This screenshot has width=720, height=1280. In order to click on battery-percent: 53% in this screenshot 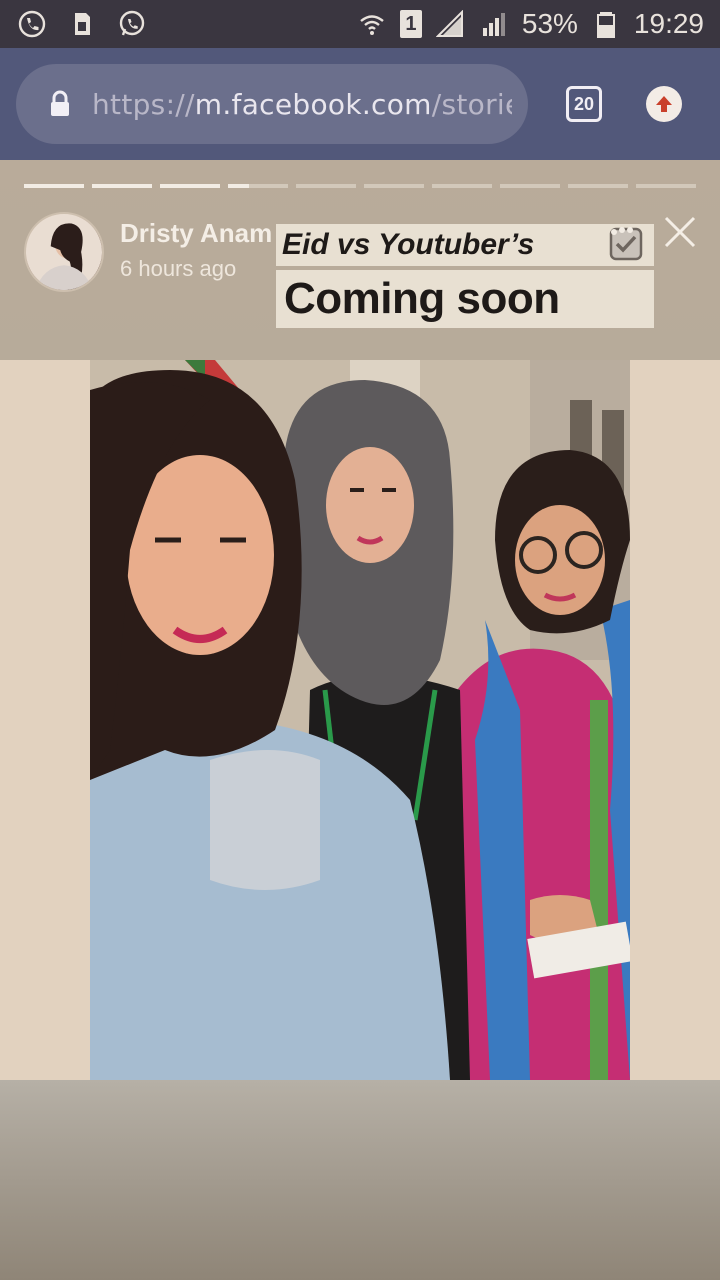, I will do `click(549, 23)`.